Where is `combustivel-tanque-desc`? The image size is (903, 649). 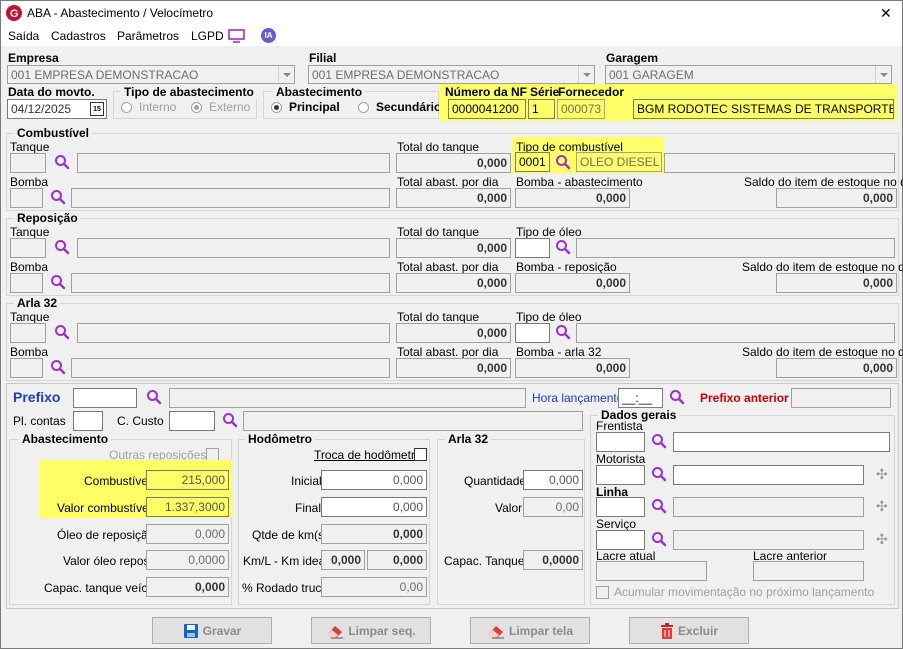 combustivel-tanque-desc is located at coordinates (233, 163).